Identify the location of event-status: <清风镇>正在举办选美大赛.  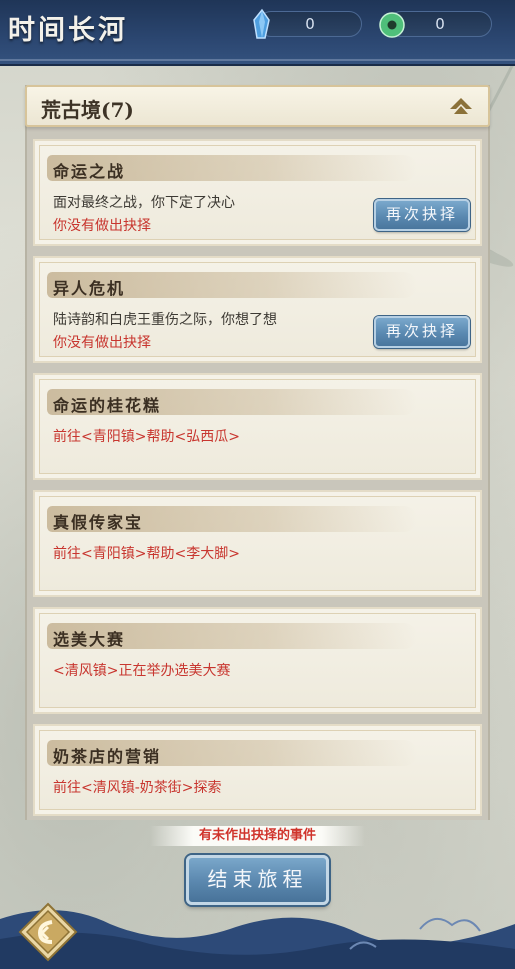
(142, 671).